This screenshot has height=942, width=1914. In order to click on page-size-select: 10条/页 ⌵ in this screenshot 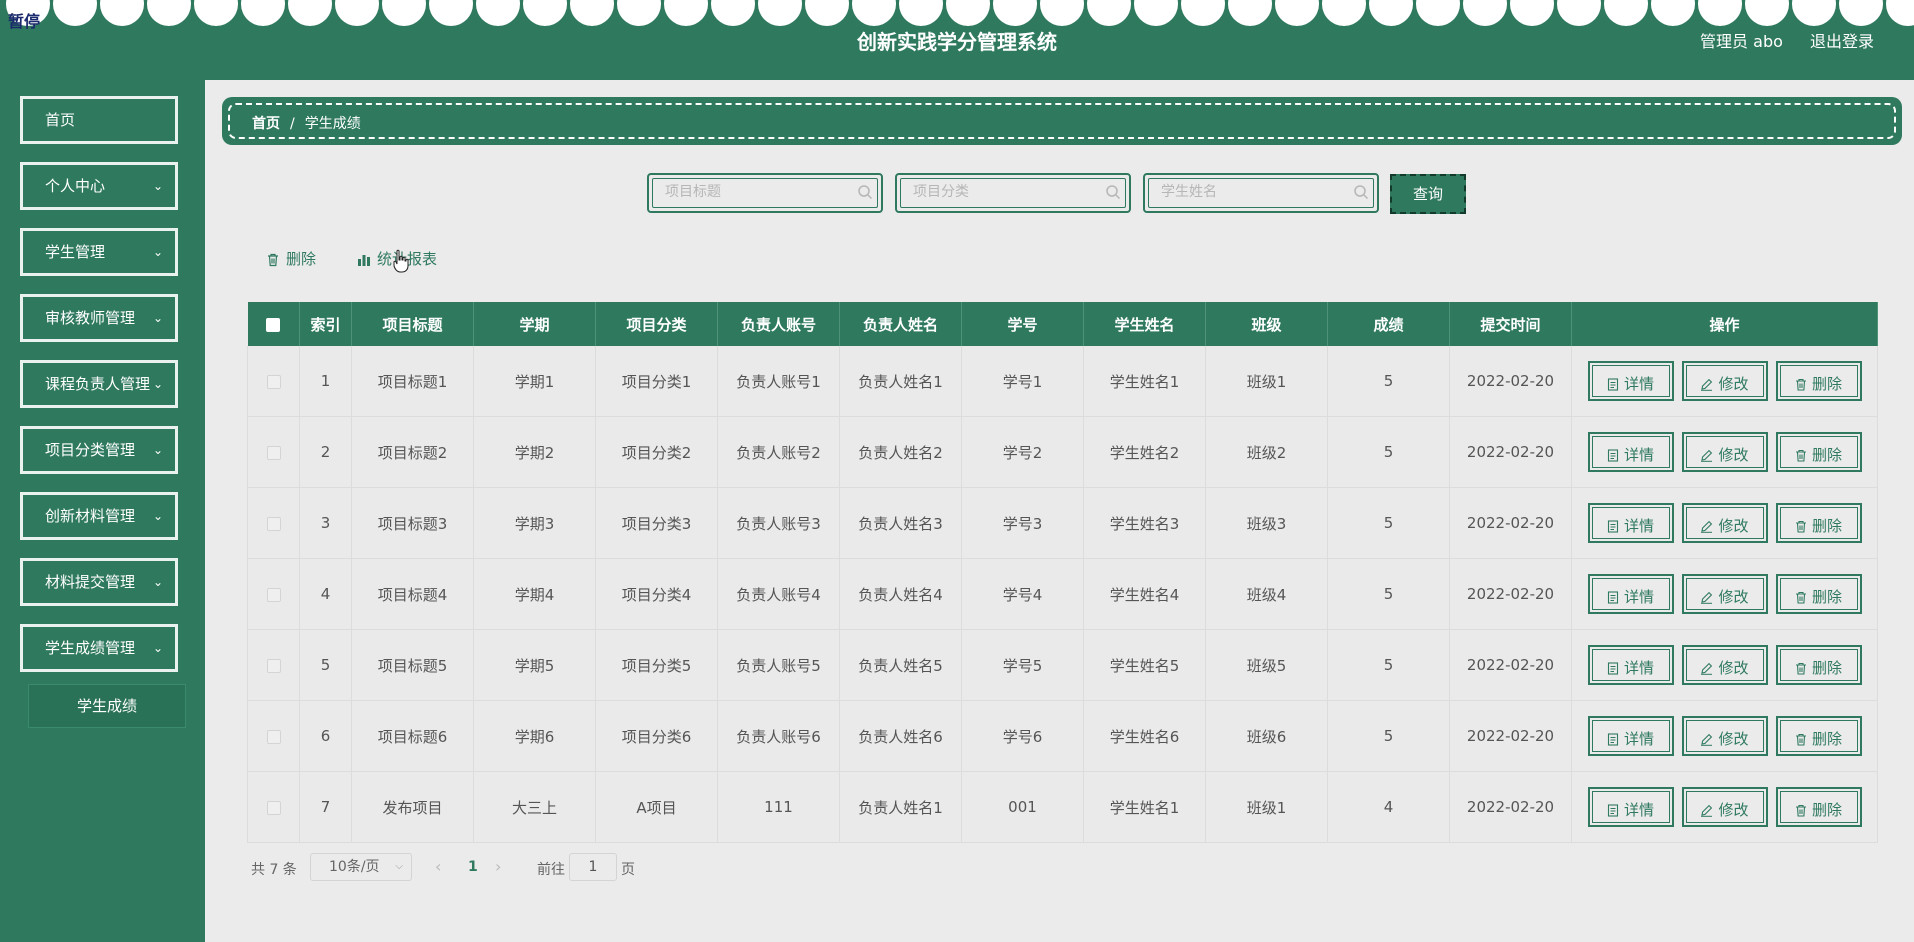, I will do `click(361, 867)`.